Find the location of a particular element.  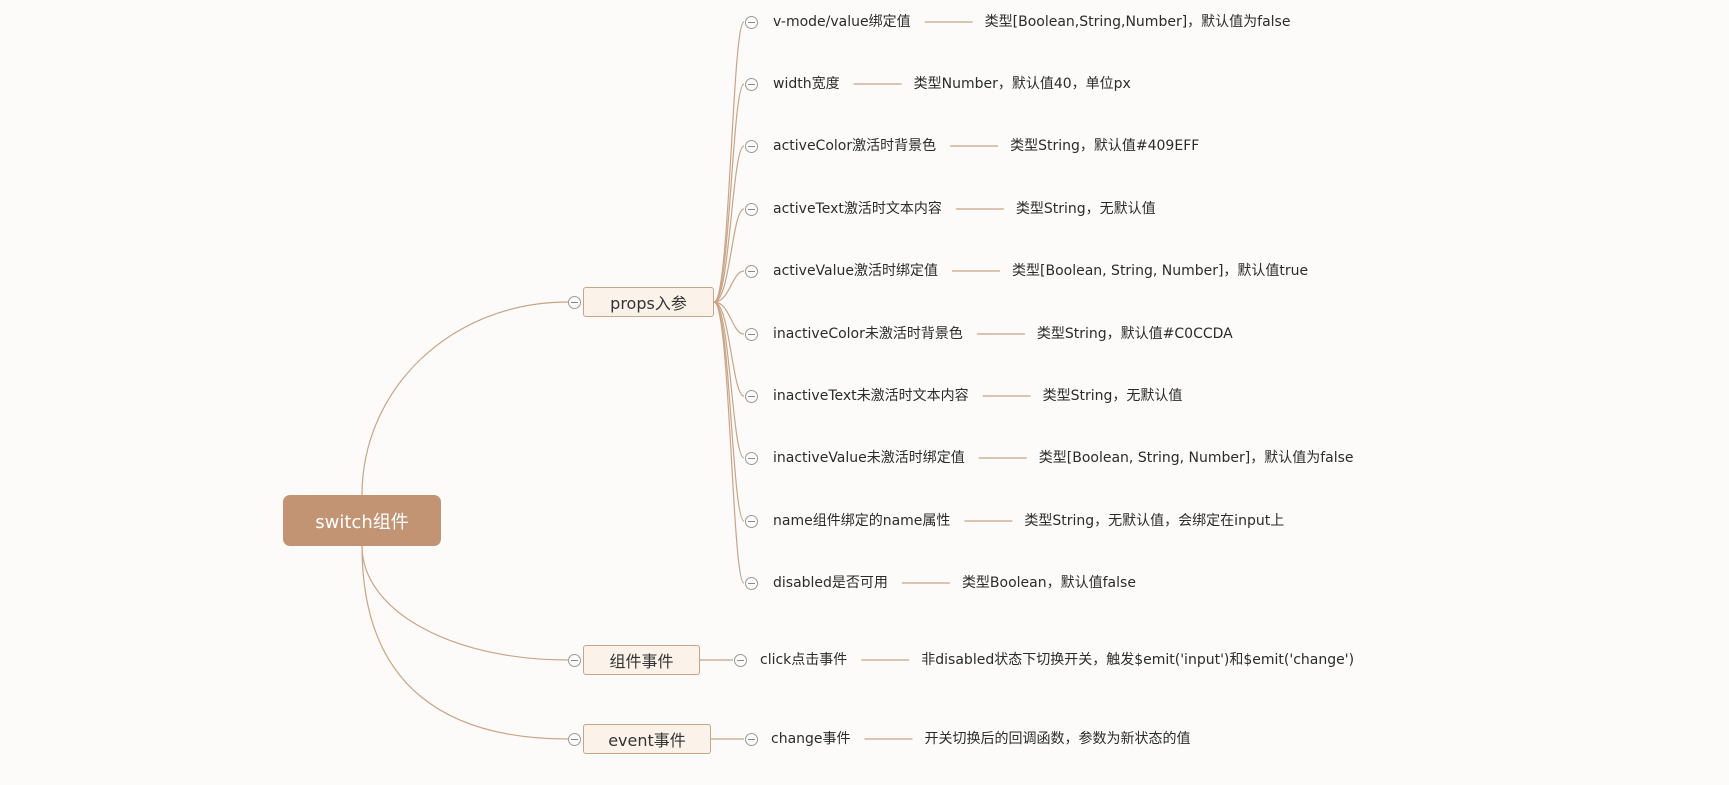

link-root-component-events is located at coordinates (465, 603).